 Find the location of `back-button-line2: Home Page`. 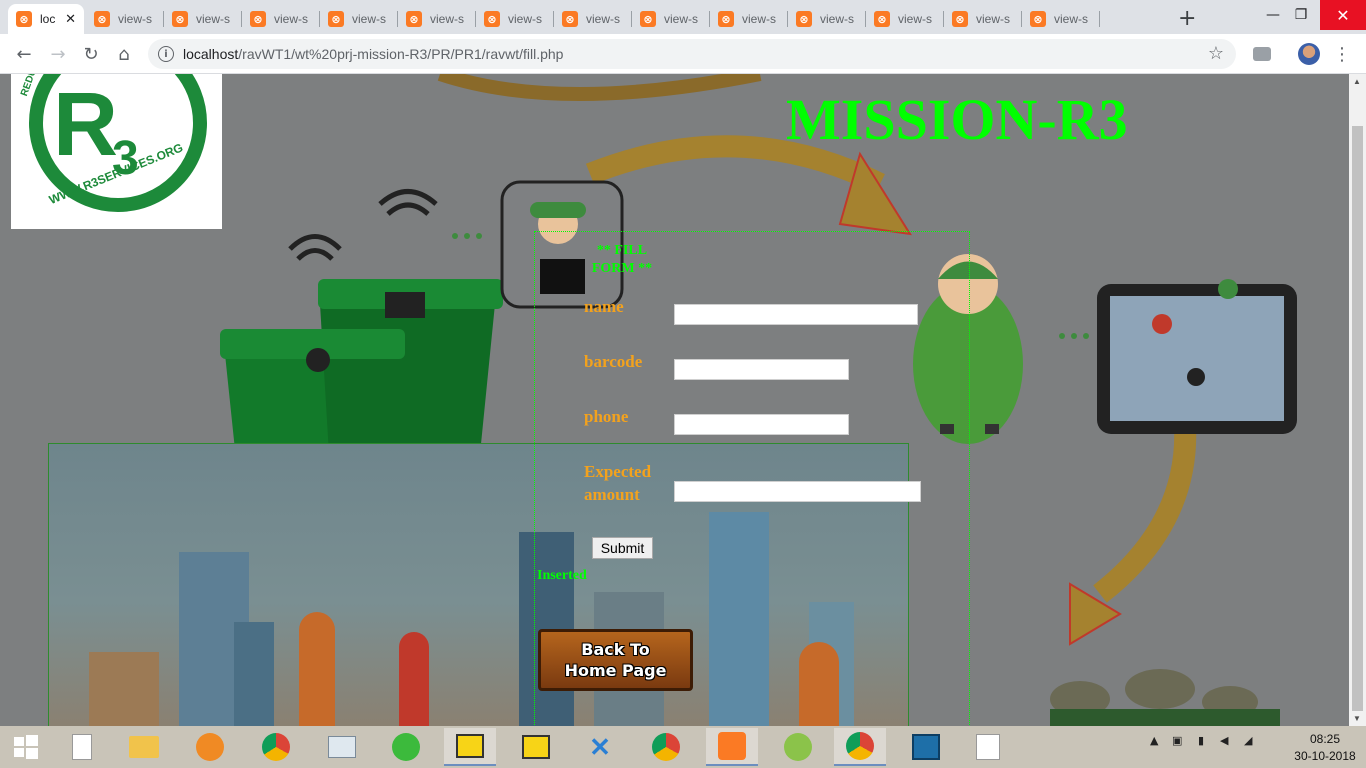

back-button-line2: Home Page is located at coordinates (615, 670).